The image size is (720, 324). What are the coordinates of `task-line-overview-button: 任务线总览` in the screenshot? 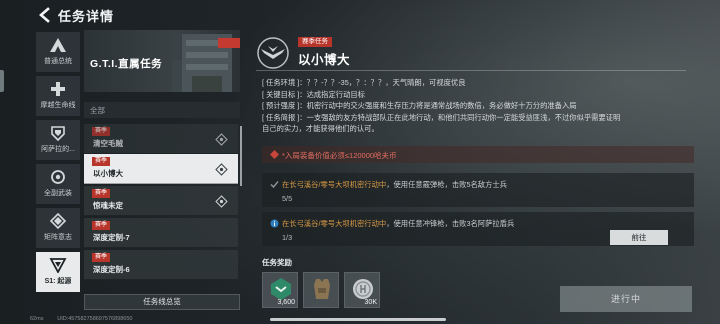 It's located at (162, 302).